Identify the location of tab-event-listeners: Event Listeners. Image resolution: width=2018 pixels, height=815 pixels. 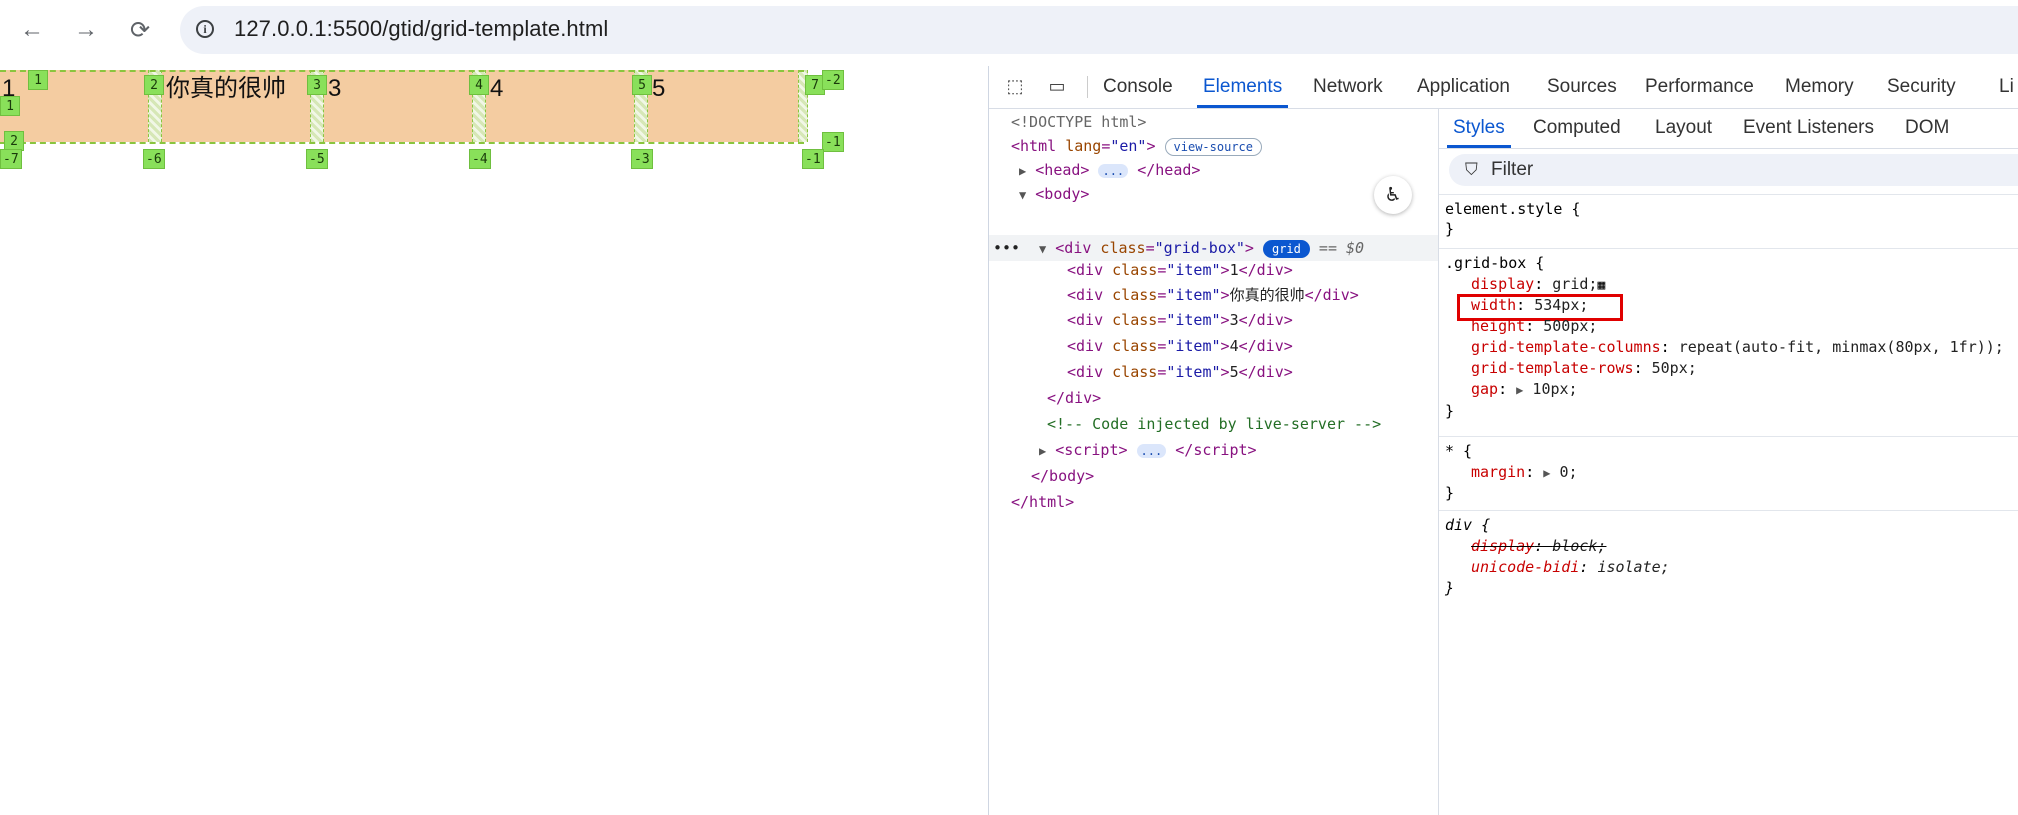
(1808, 128).